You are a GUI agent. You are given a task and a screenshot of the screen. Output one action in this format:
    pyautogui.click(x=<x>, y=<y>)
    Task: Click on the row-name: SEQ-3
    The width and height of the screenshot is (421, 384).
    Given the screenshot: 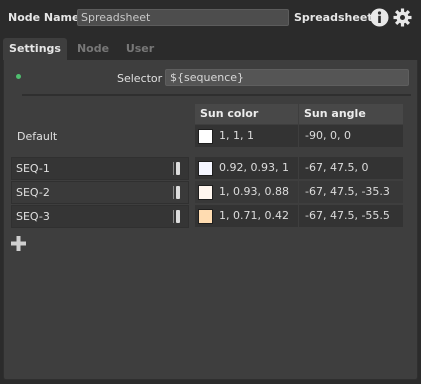 What is the action you would take?
    pyautogui.click(x=33, y=216)
    